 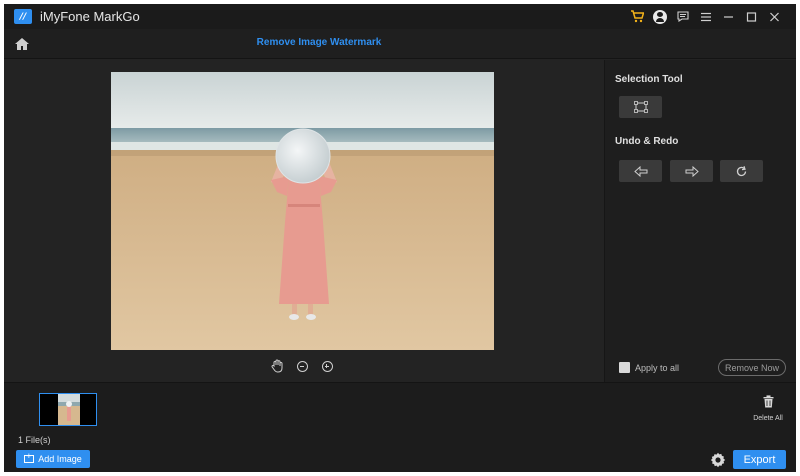 I want to click on undo-button, so click(x=640, y=171).